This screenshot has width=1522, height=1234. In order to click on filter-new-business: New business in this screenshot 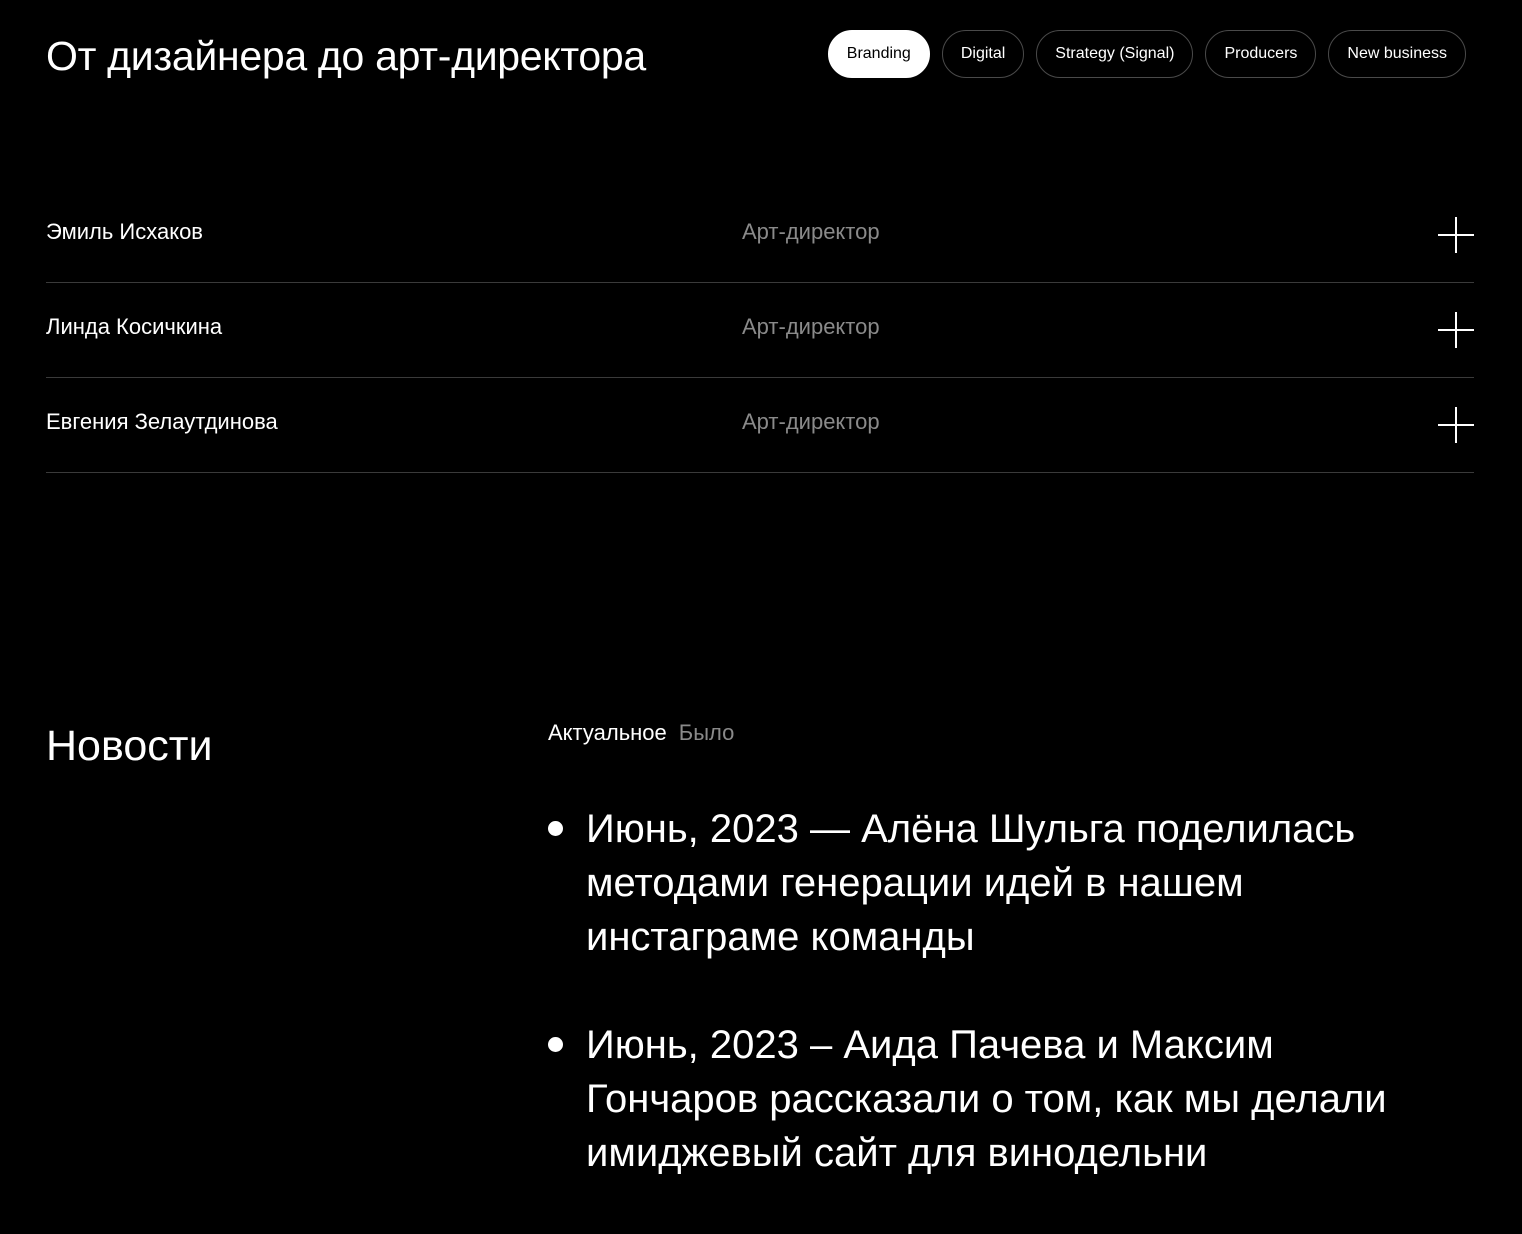, I will do `click(1397, 54)`.